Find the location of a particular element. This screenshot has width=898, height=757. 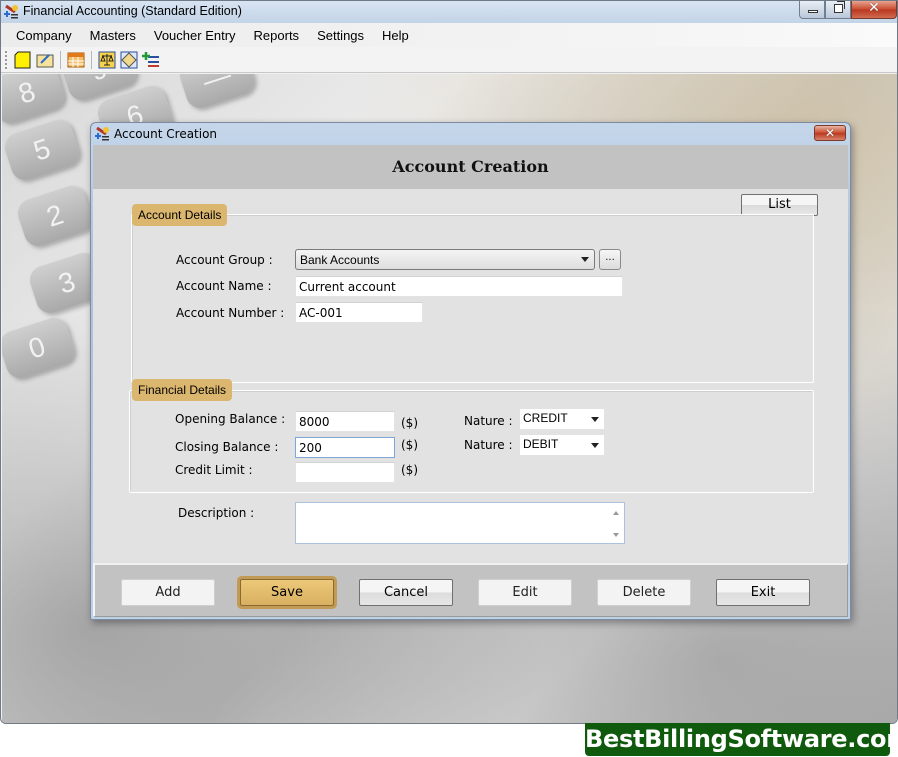

account-details-legend: Account Details is located at coordinates (180, 215).